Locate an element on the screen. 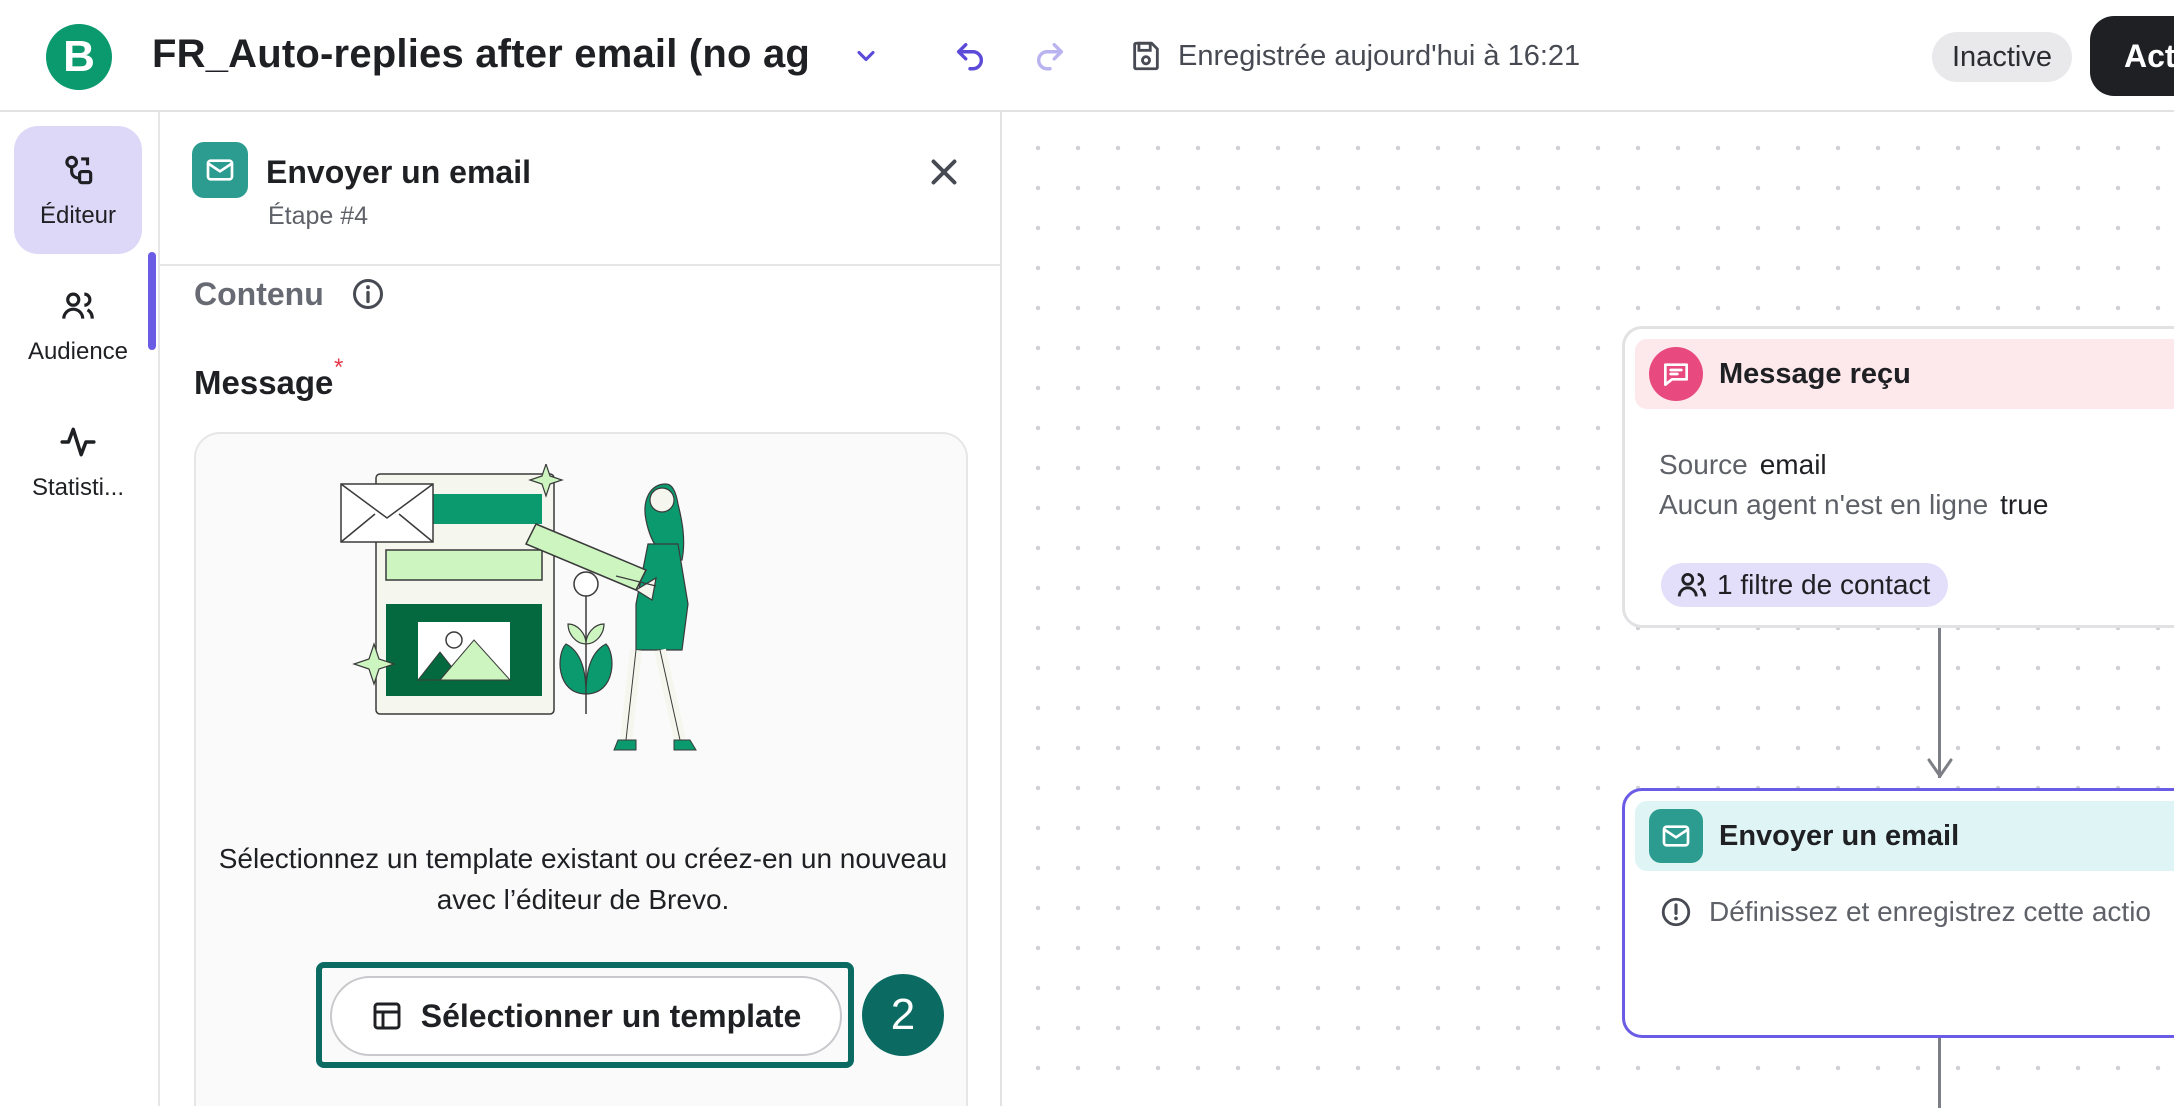 The height and width of the screenshot is (1108, 2174). contacts-icon is located at coordinates (1692, 585).